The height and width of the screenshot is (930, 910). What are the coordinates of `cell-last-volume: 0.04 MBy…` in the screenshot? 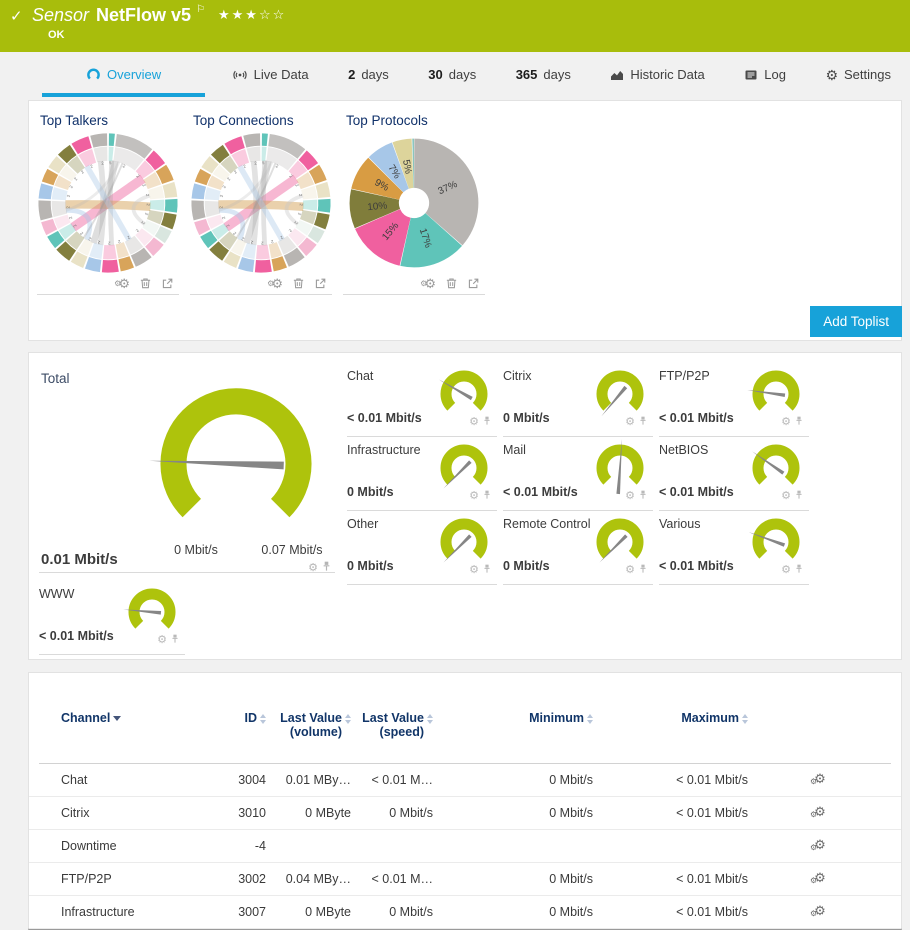 It's located at (318, 879).